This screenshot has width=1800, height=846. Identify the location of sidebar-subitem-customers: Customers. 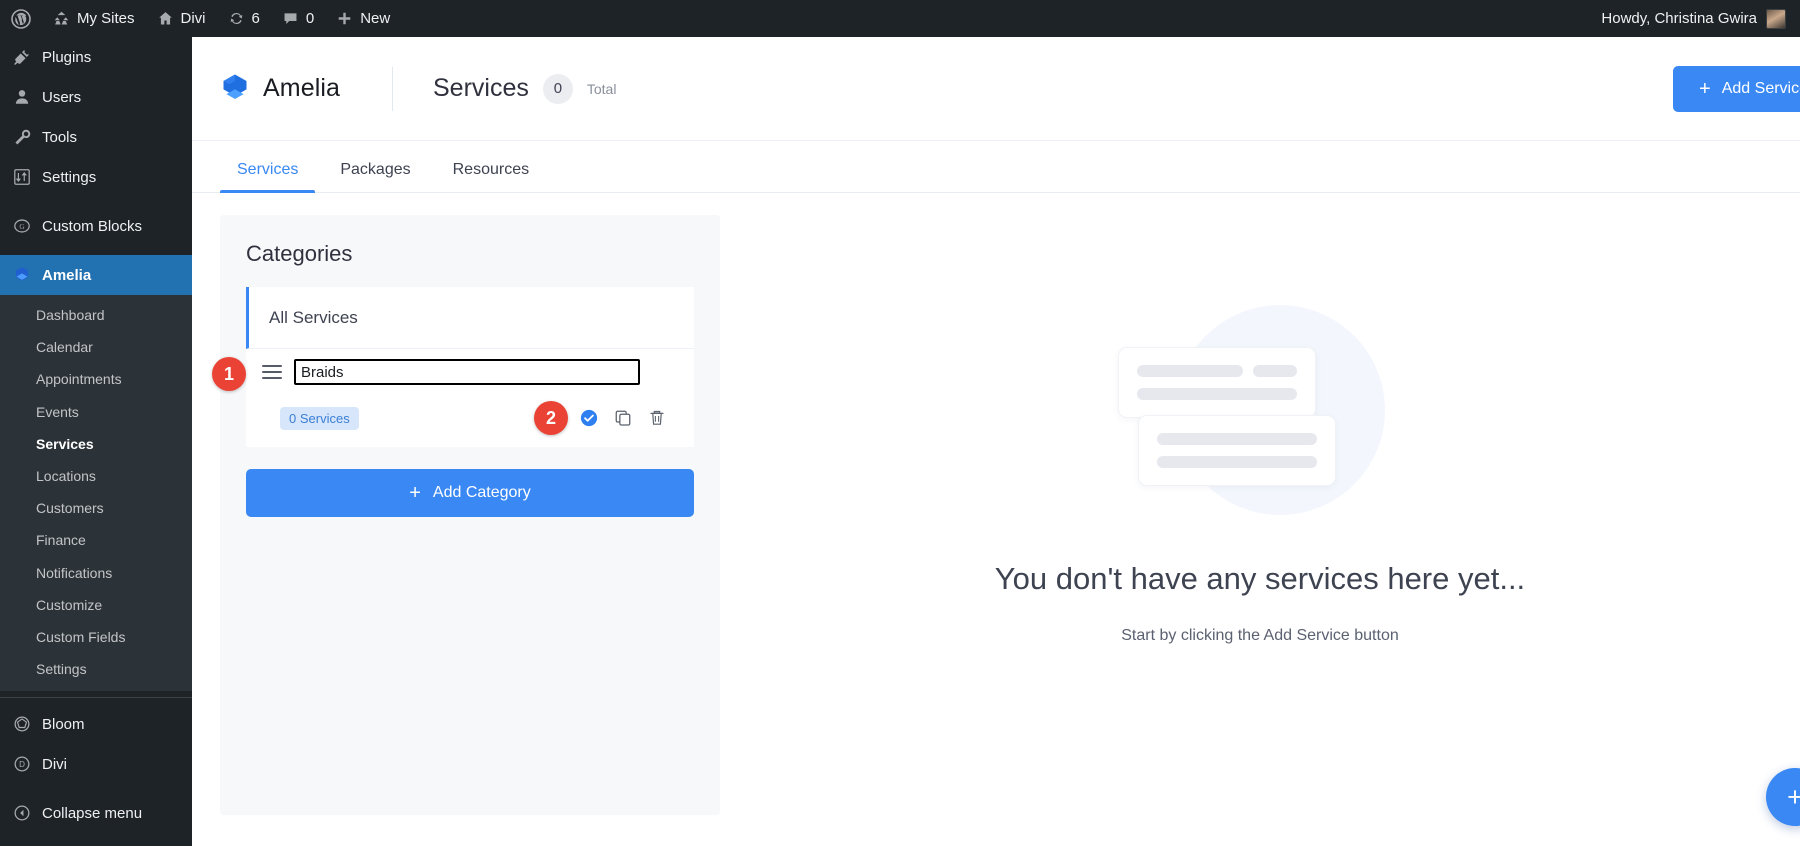
(96, 508).